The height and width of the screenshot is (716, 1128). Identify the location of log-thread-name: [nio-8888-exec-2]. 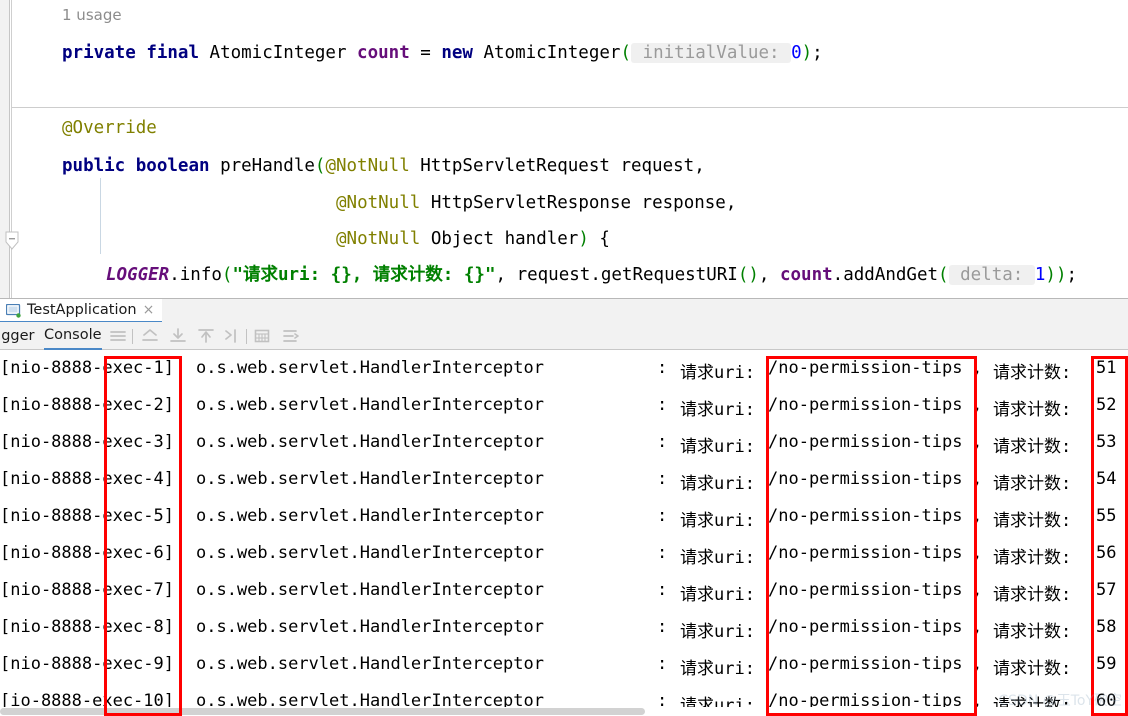
(87, 405).